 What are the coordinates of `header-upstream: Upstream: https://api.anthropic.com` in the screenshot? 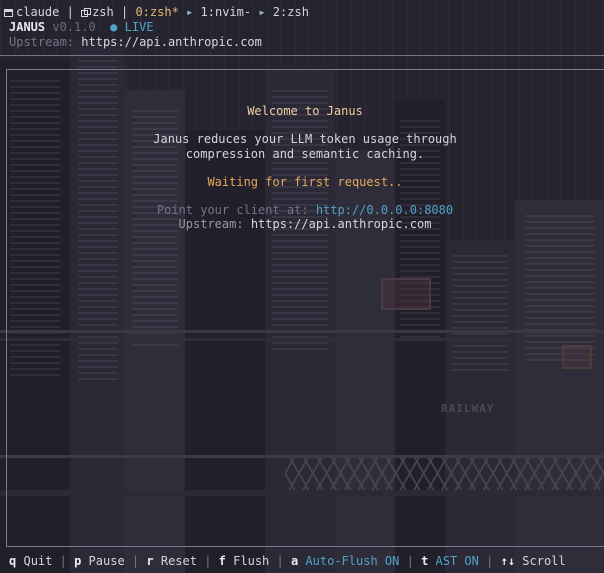 It's located at (135, 42).